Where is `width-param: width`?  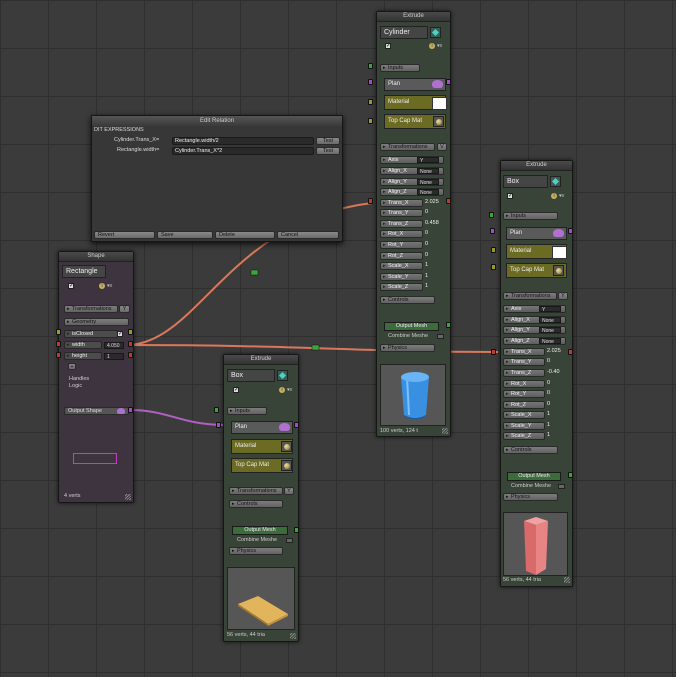 width-param: width is located at coordinates (83, 345).